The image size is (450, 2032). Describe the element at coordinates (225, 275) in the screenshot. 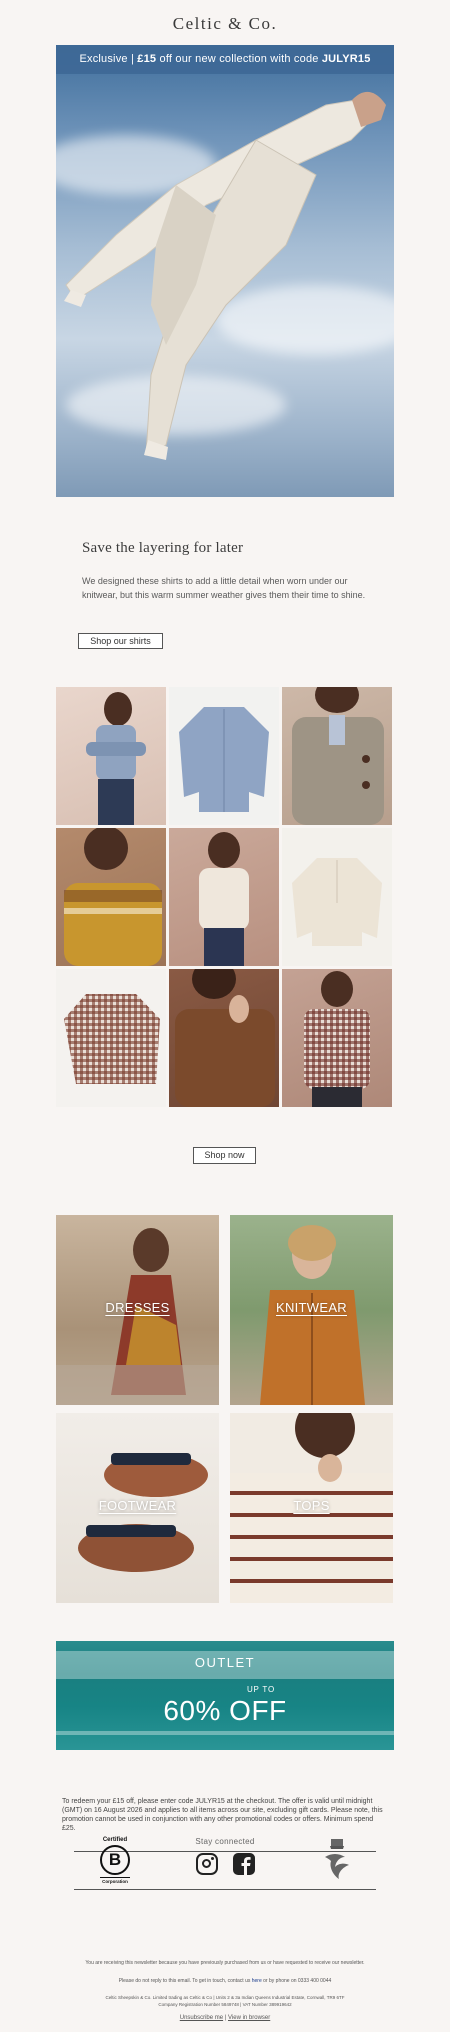

I see `flying-shirt-illustration` at that location.